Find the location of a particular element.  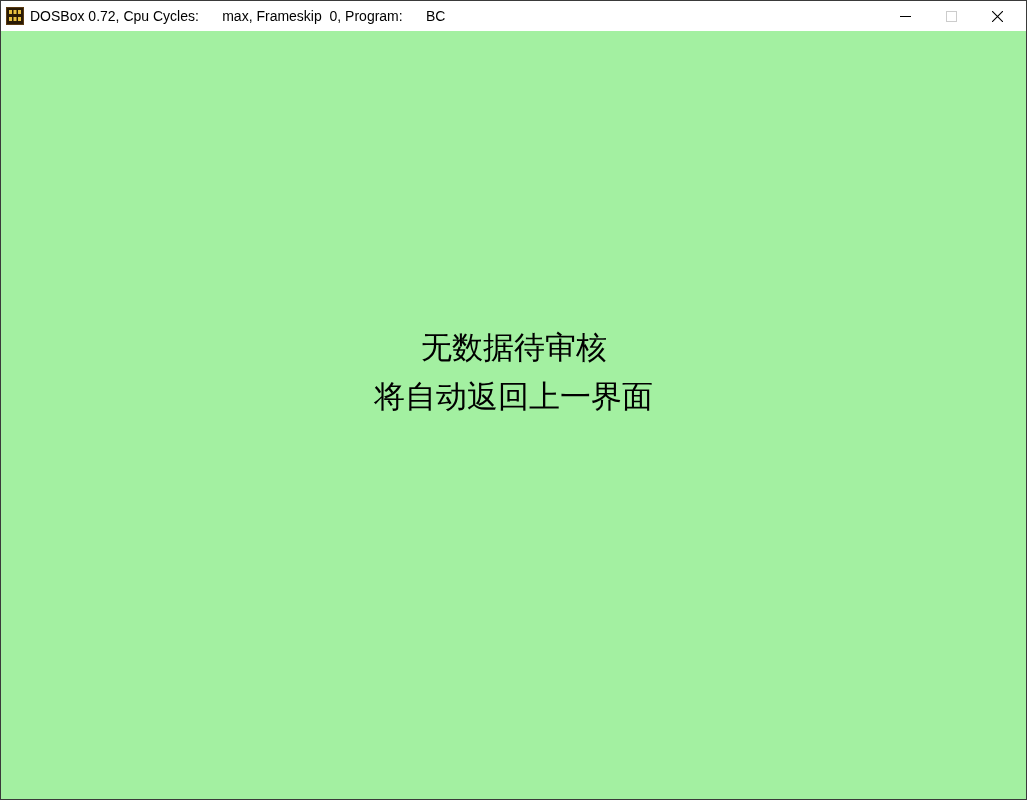

message-text: 将自动返回上一界面 is located at coordinates (513, 396).